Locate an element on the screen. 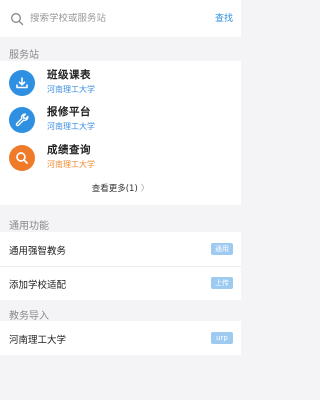  import-card: 河南理工大学 urp is located at coordinates (120, 338).